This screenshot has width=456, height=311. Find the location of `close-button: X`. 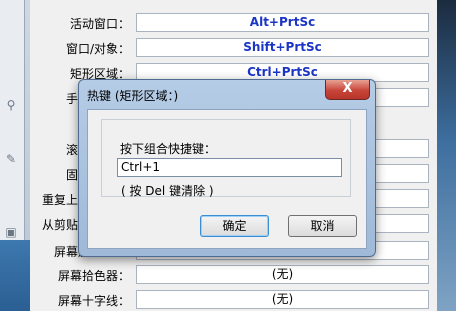

close-button: X is located at coordinates (347, 90).